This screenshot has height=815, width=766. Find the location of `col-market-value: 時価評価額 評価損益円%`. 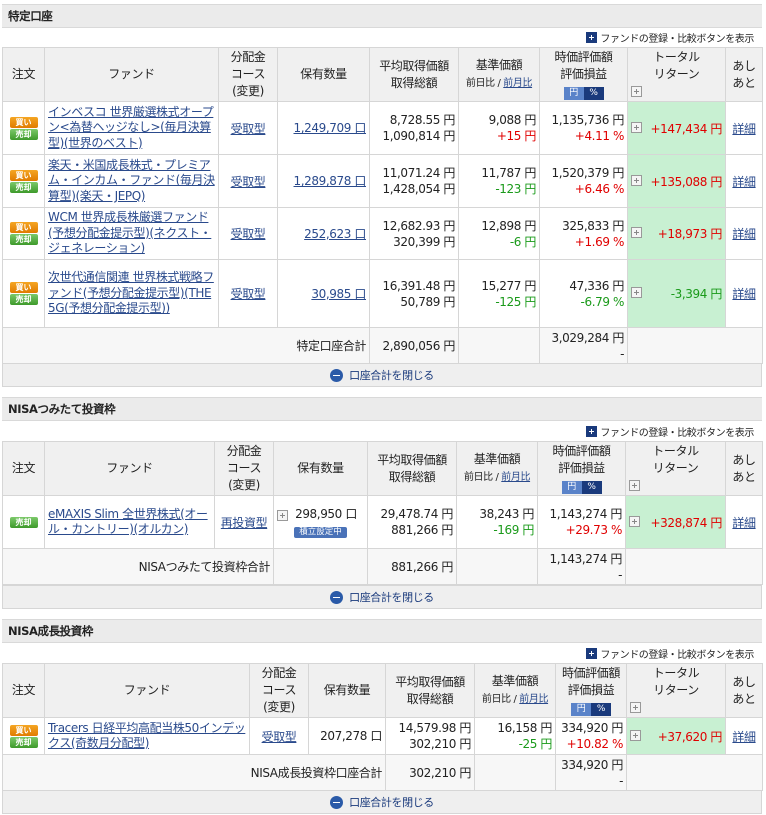

col-market-value: 時価評価額 評価損益円% is located at coordinates (581, 468).